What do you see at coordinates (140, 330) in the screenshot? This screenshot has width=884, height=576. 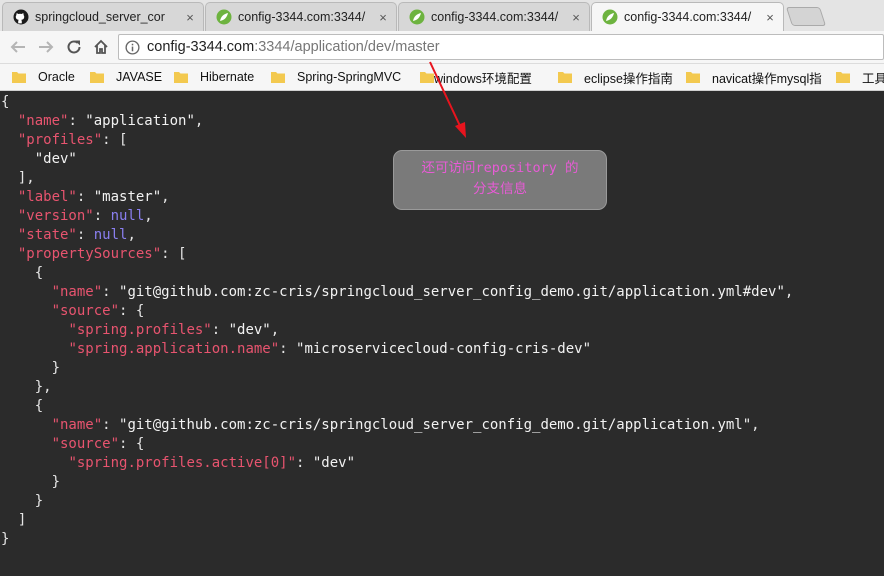 I see `json-key: "spring.profiles"` at bounding box center [140, 330].